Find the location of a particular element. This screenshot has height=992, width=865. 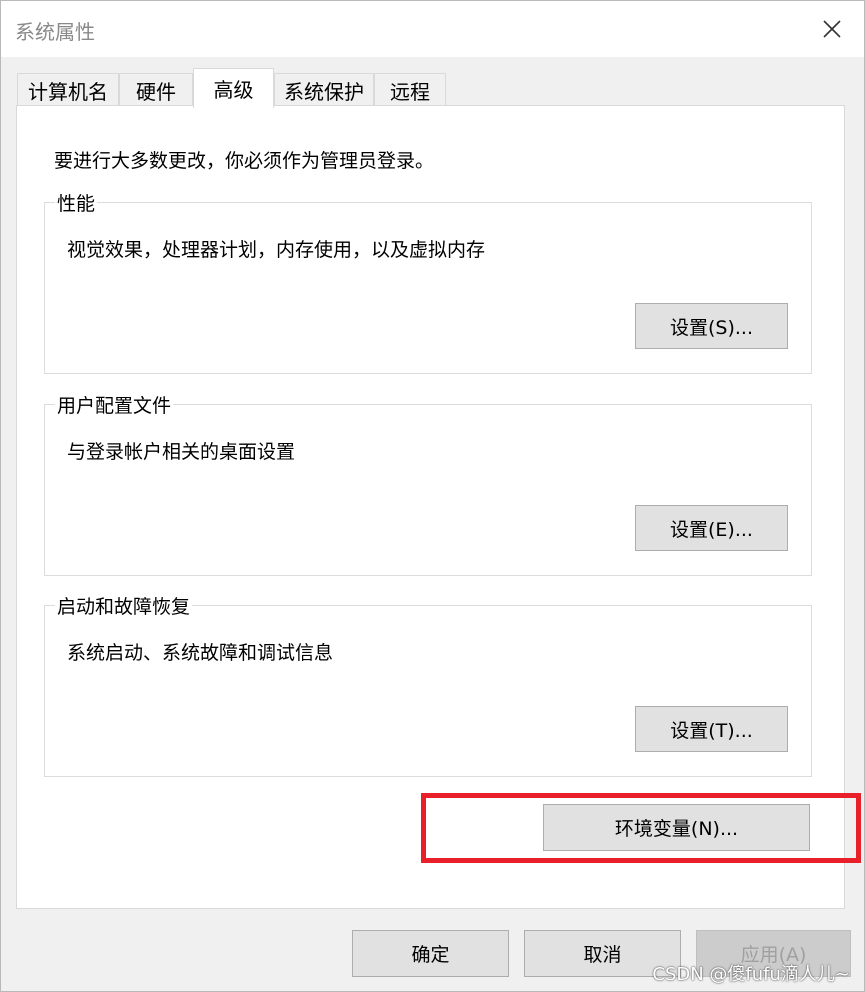

user-profiles-description: 与登录帐户相关的桌面设置 is located at coordinates (181, 452).